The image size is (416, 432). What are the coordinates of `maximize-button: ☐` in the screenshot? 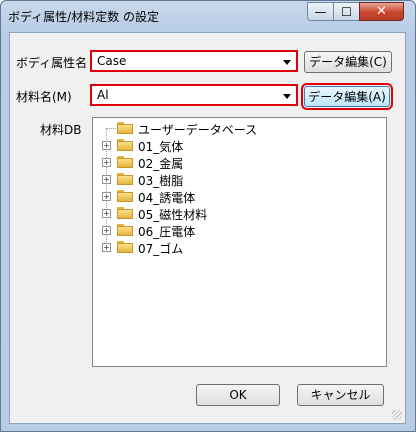 It's located at (346, 11).